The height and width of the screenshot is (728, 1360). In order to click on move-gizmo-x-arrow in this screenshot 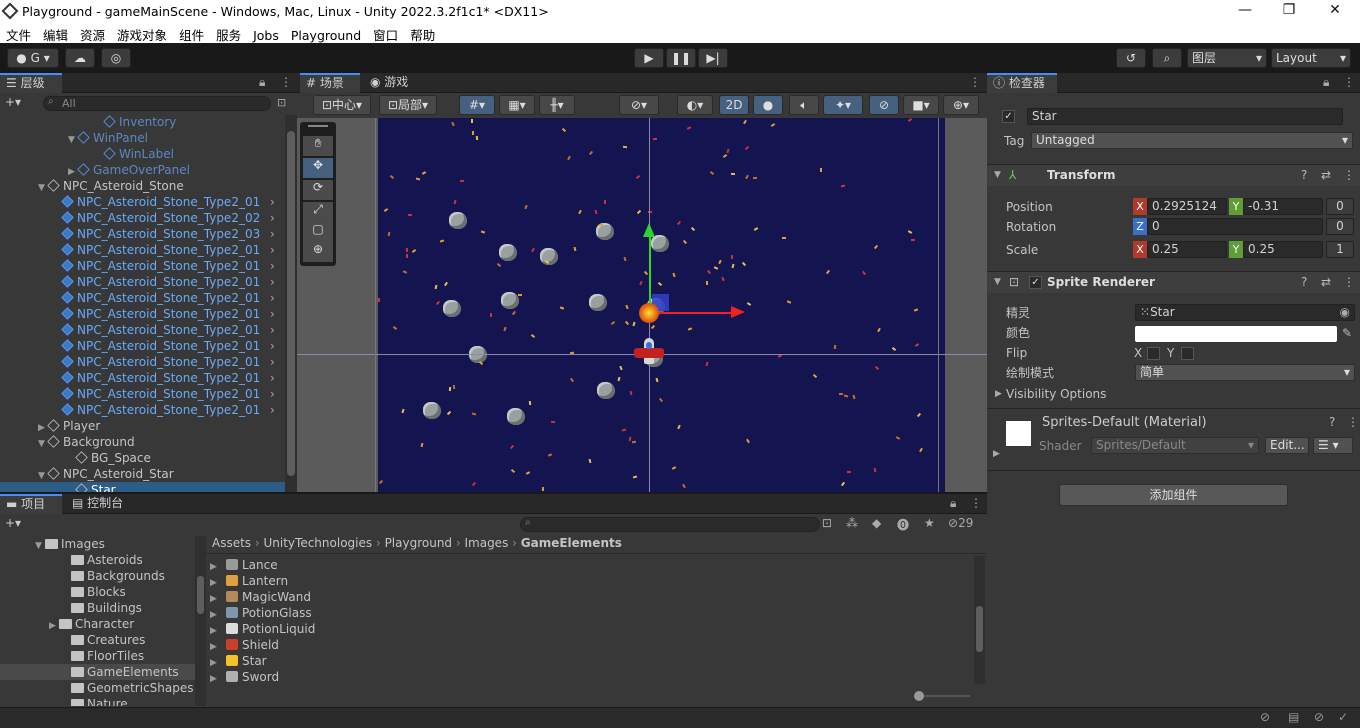, I will do `click(738, 312)`.